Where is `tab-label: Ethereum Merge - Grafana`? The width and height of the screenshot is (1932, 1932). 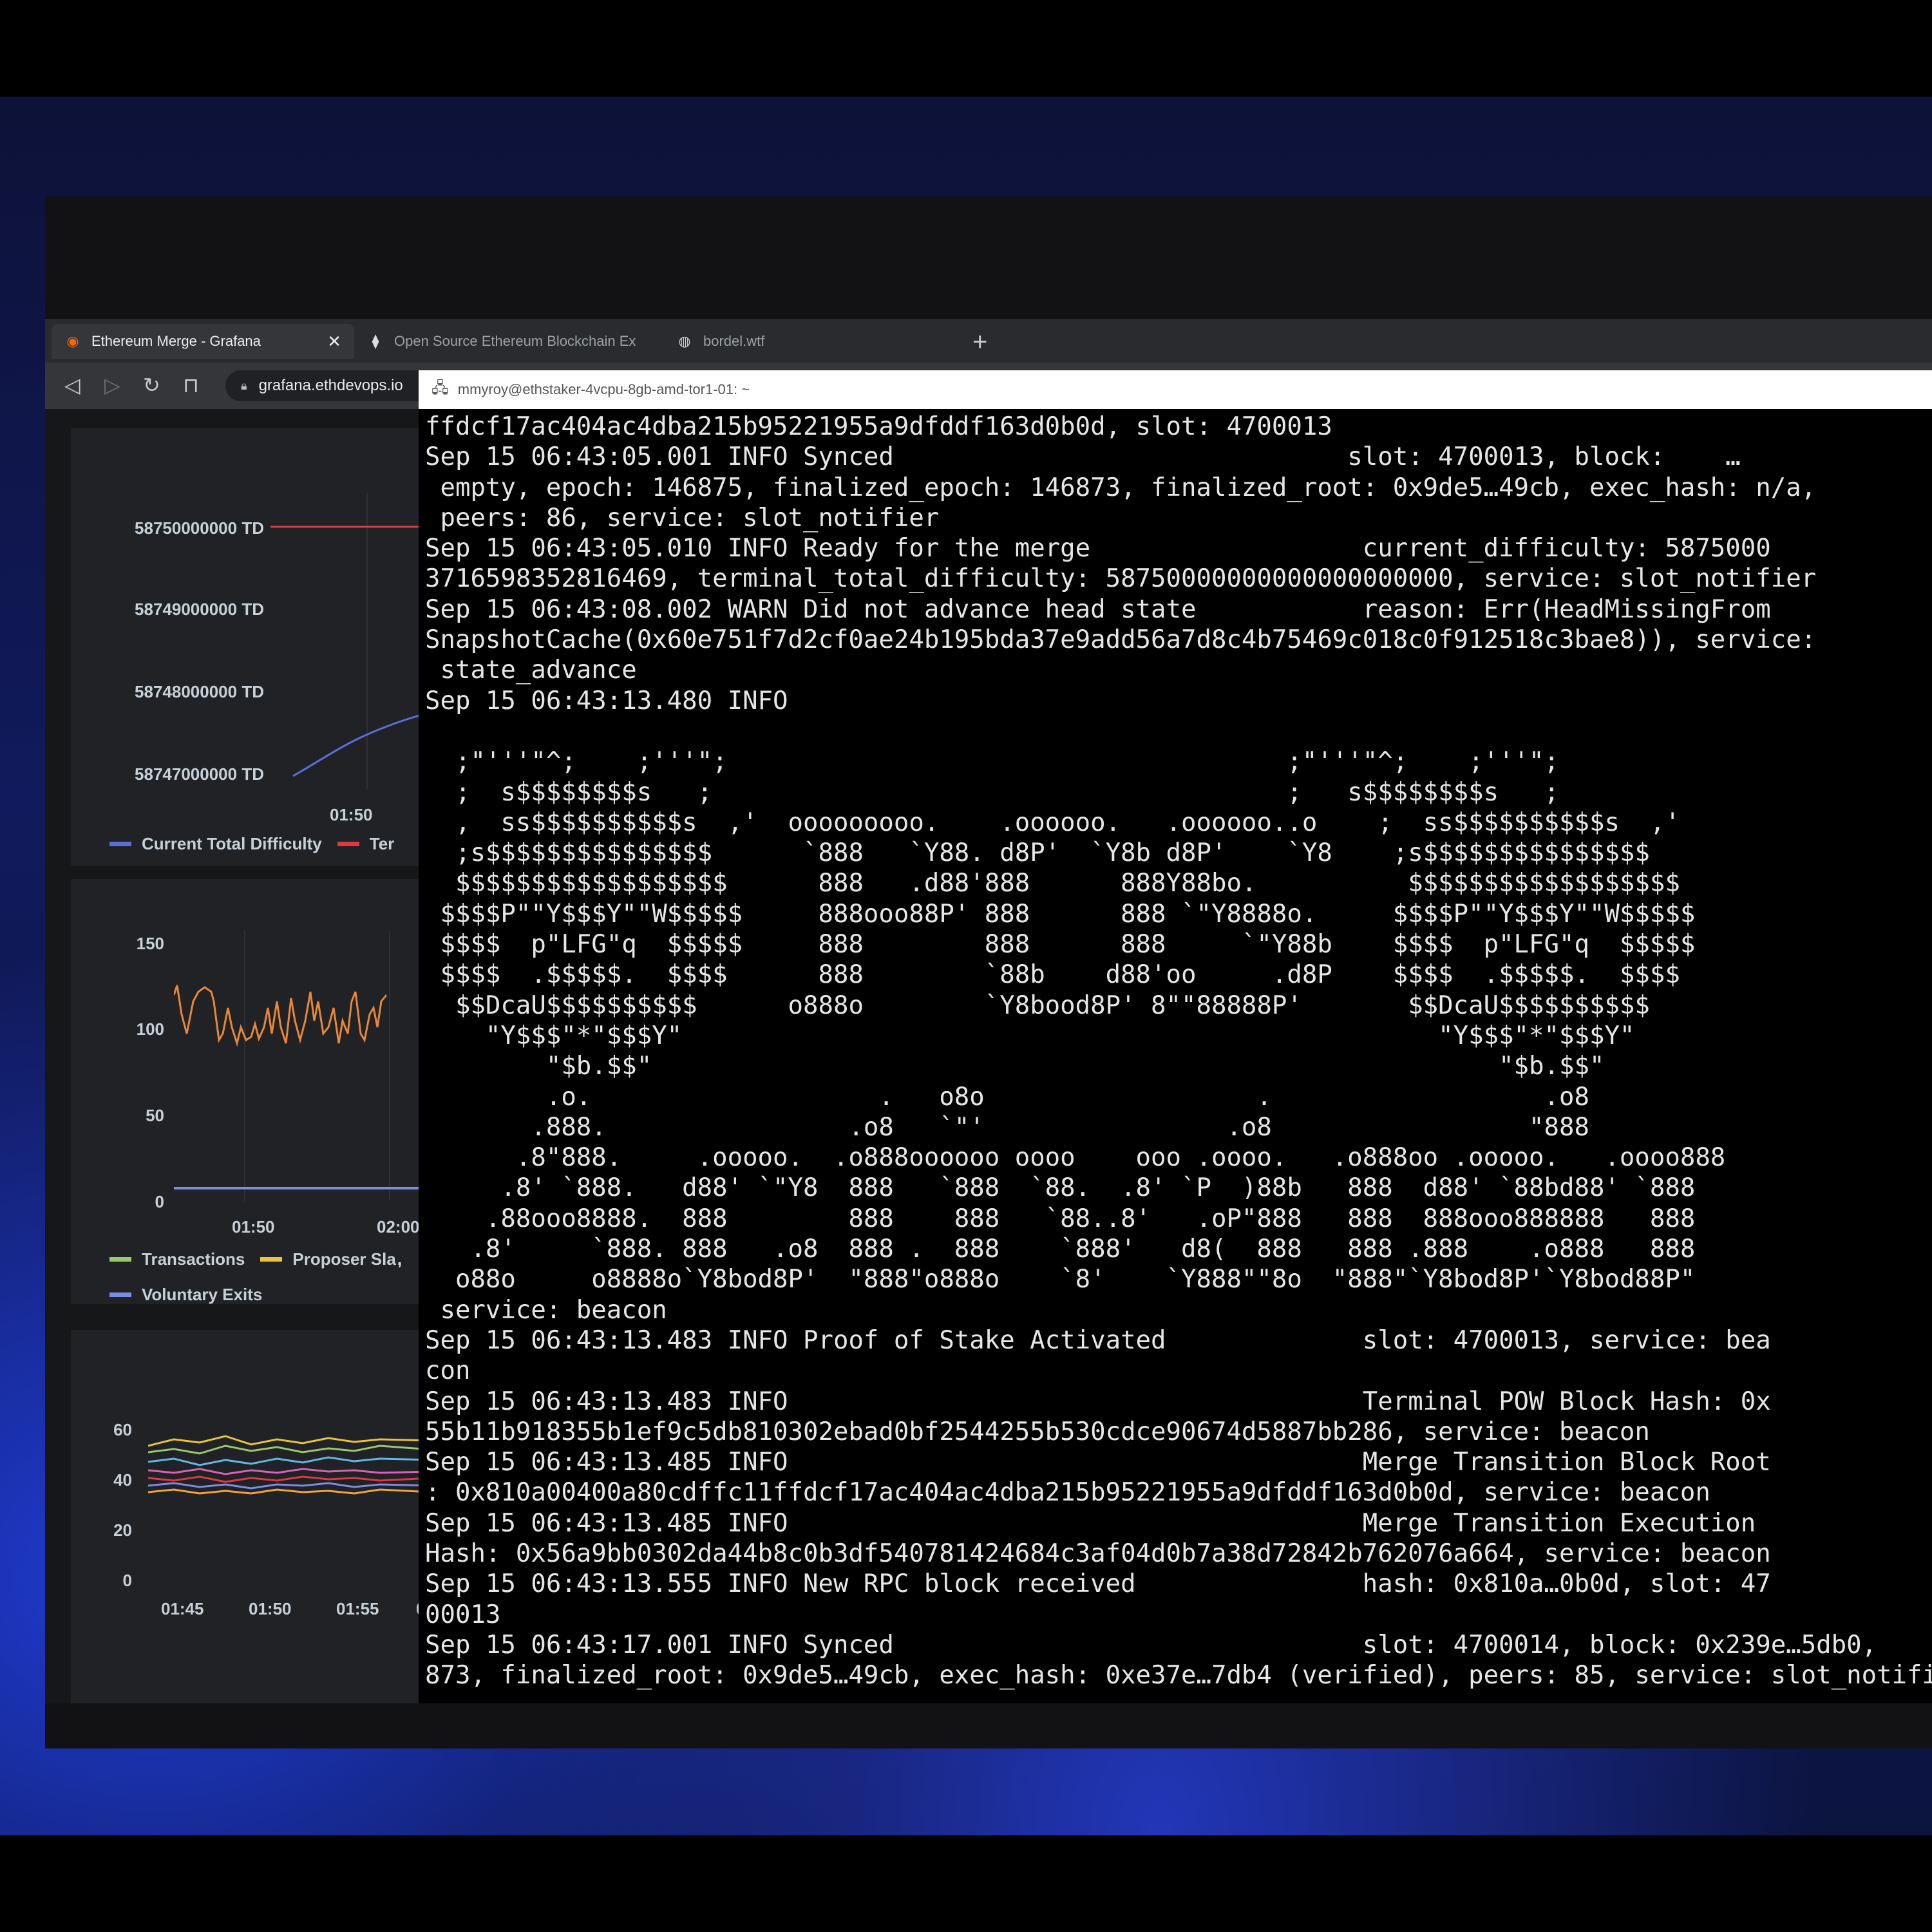 tab-label: Ethereum Merge - Grafana is located at coordinates (176, 341).